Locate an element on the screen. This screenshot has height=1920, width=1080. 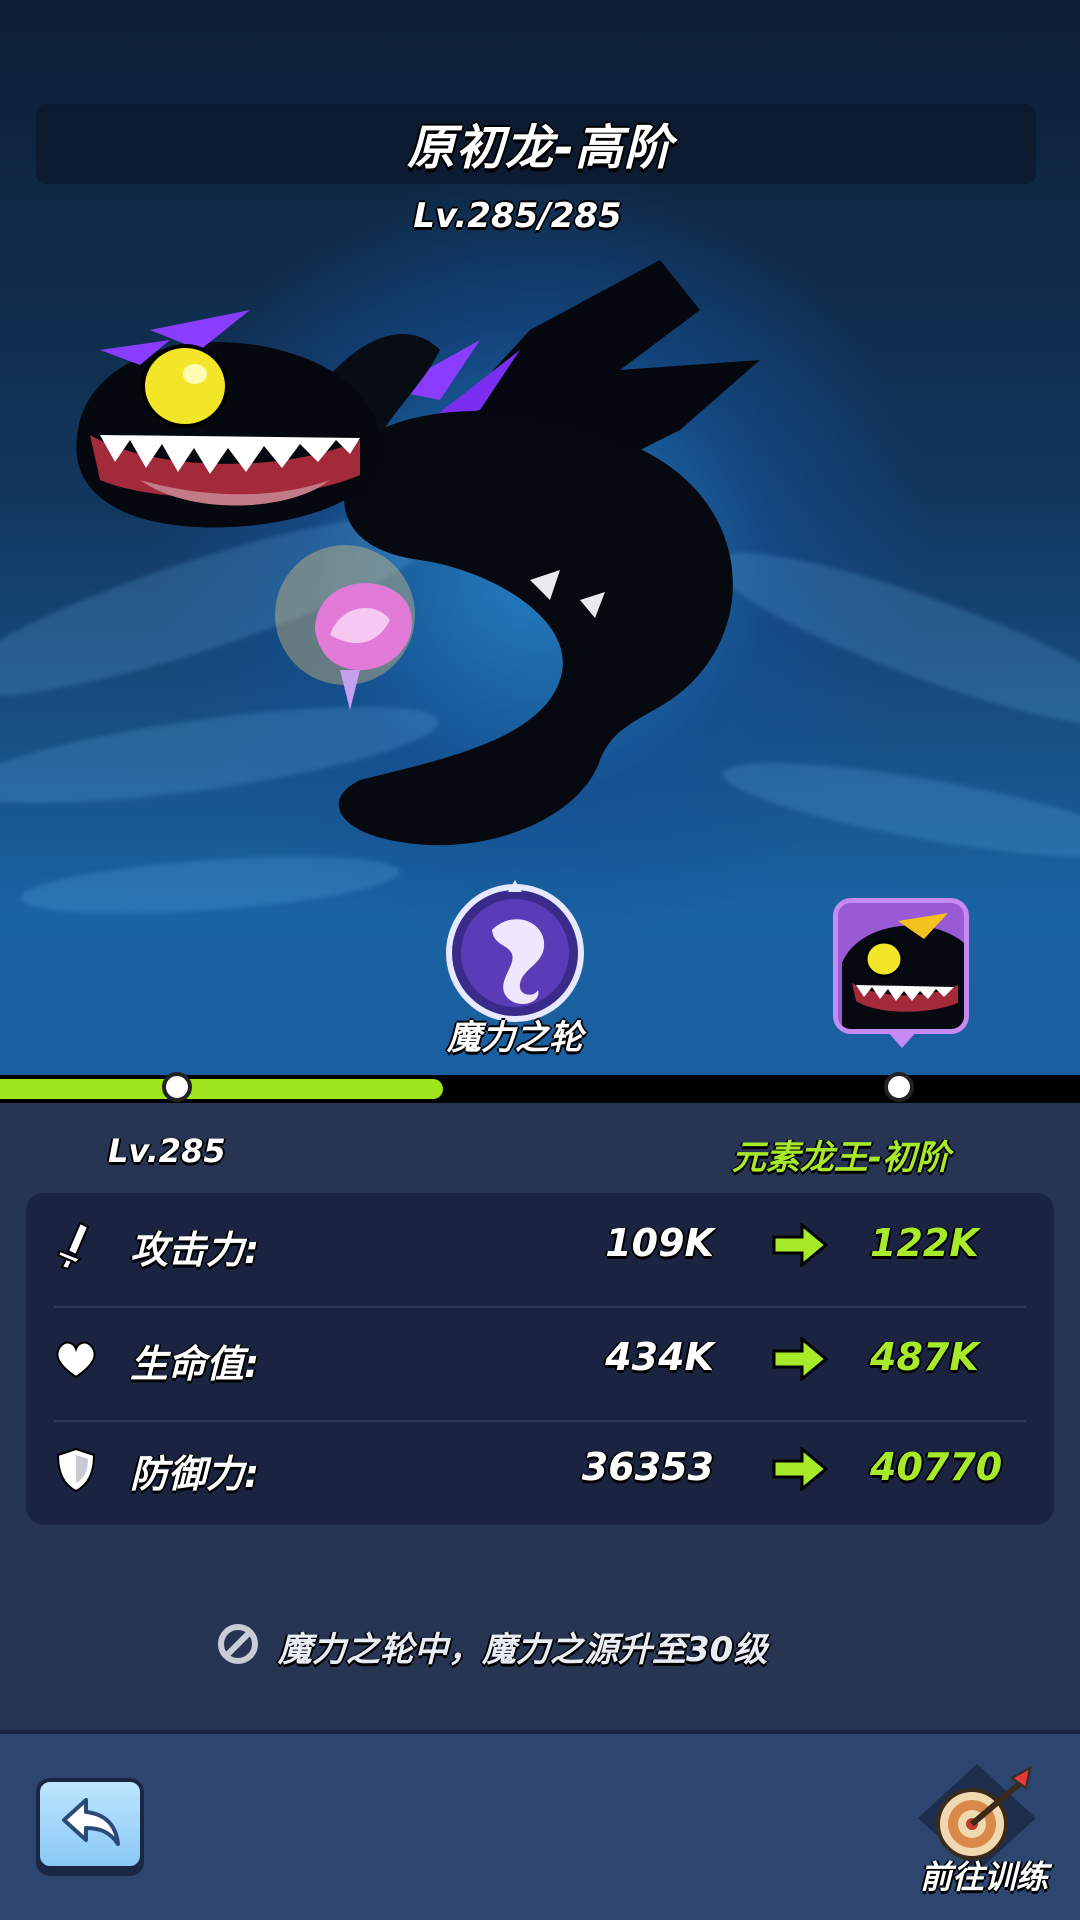
stat-next-value: 487K is located at coordinates (924, 1357).